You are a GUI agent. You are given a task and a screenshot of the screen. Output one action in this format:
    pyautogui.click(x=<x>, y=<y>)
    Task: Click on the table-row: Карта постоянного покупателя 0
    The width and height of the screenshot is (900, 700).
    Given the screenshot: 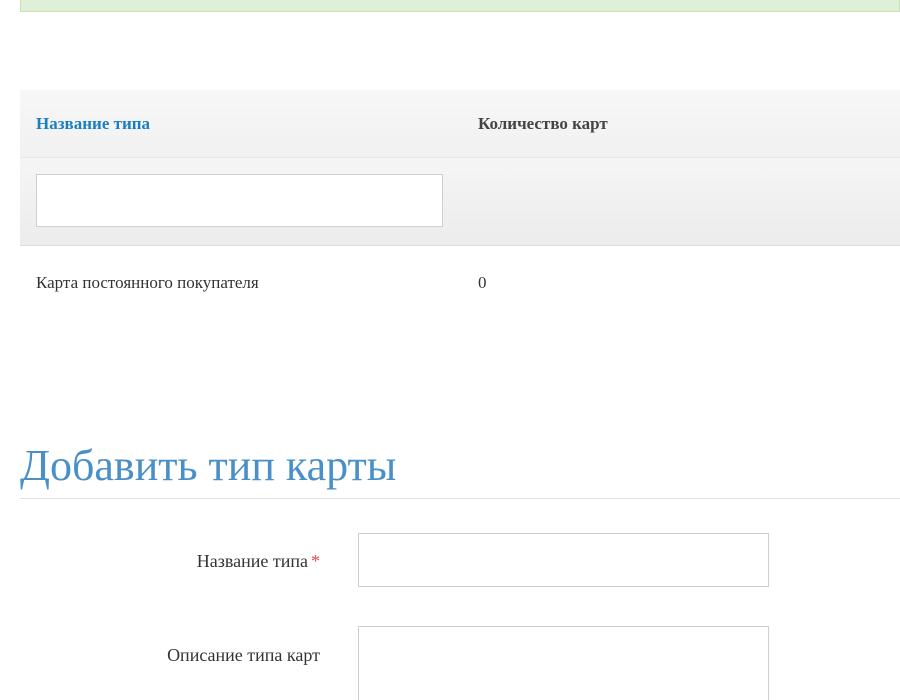 What is the action you would take?
    pyautogui.click(x=460, y=282)
    